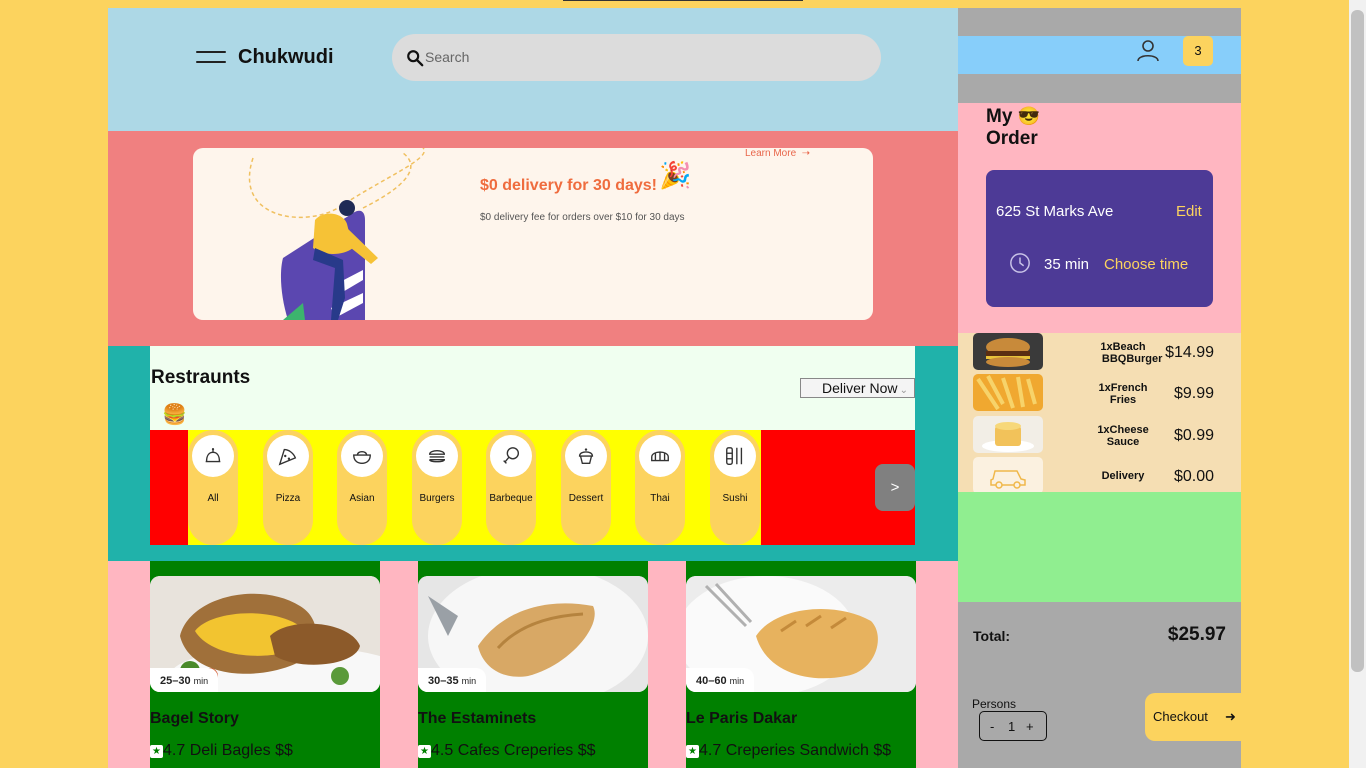  Describe the element at coordinates (640, 57) in the screenshot. I see `search-input` at that location.